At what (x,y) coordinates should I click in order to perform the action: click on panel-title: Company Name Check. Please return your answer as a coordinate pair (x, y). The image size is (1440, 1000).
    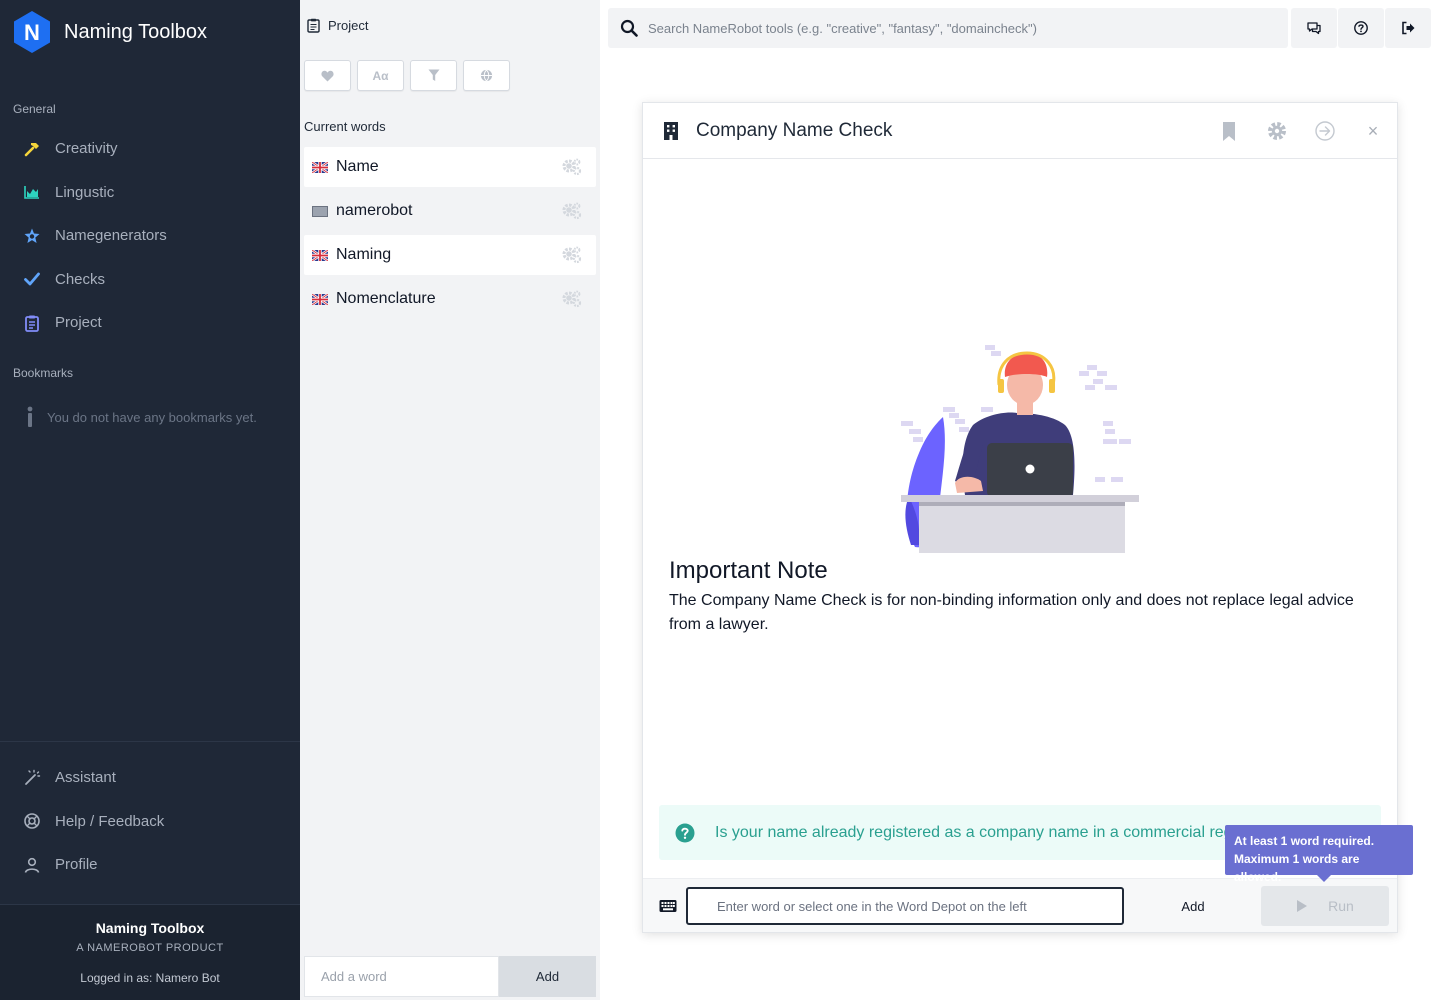
    Looking at the image, I should click on (794, 130).